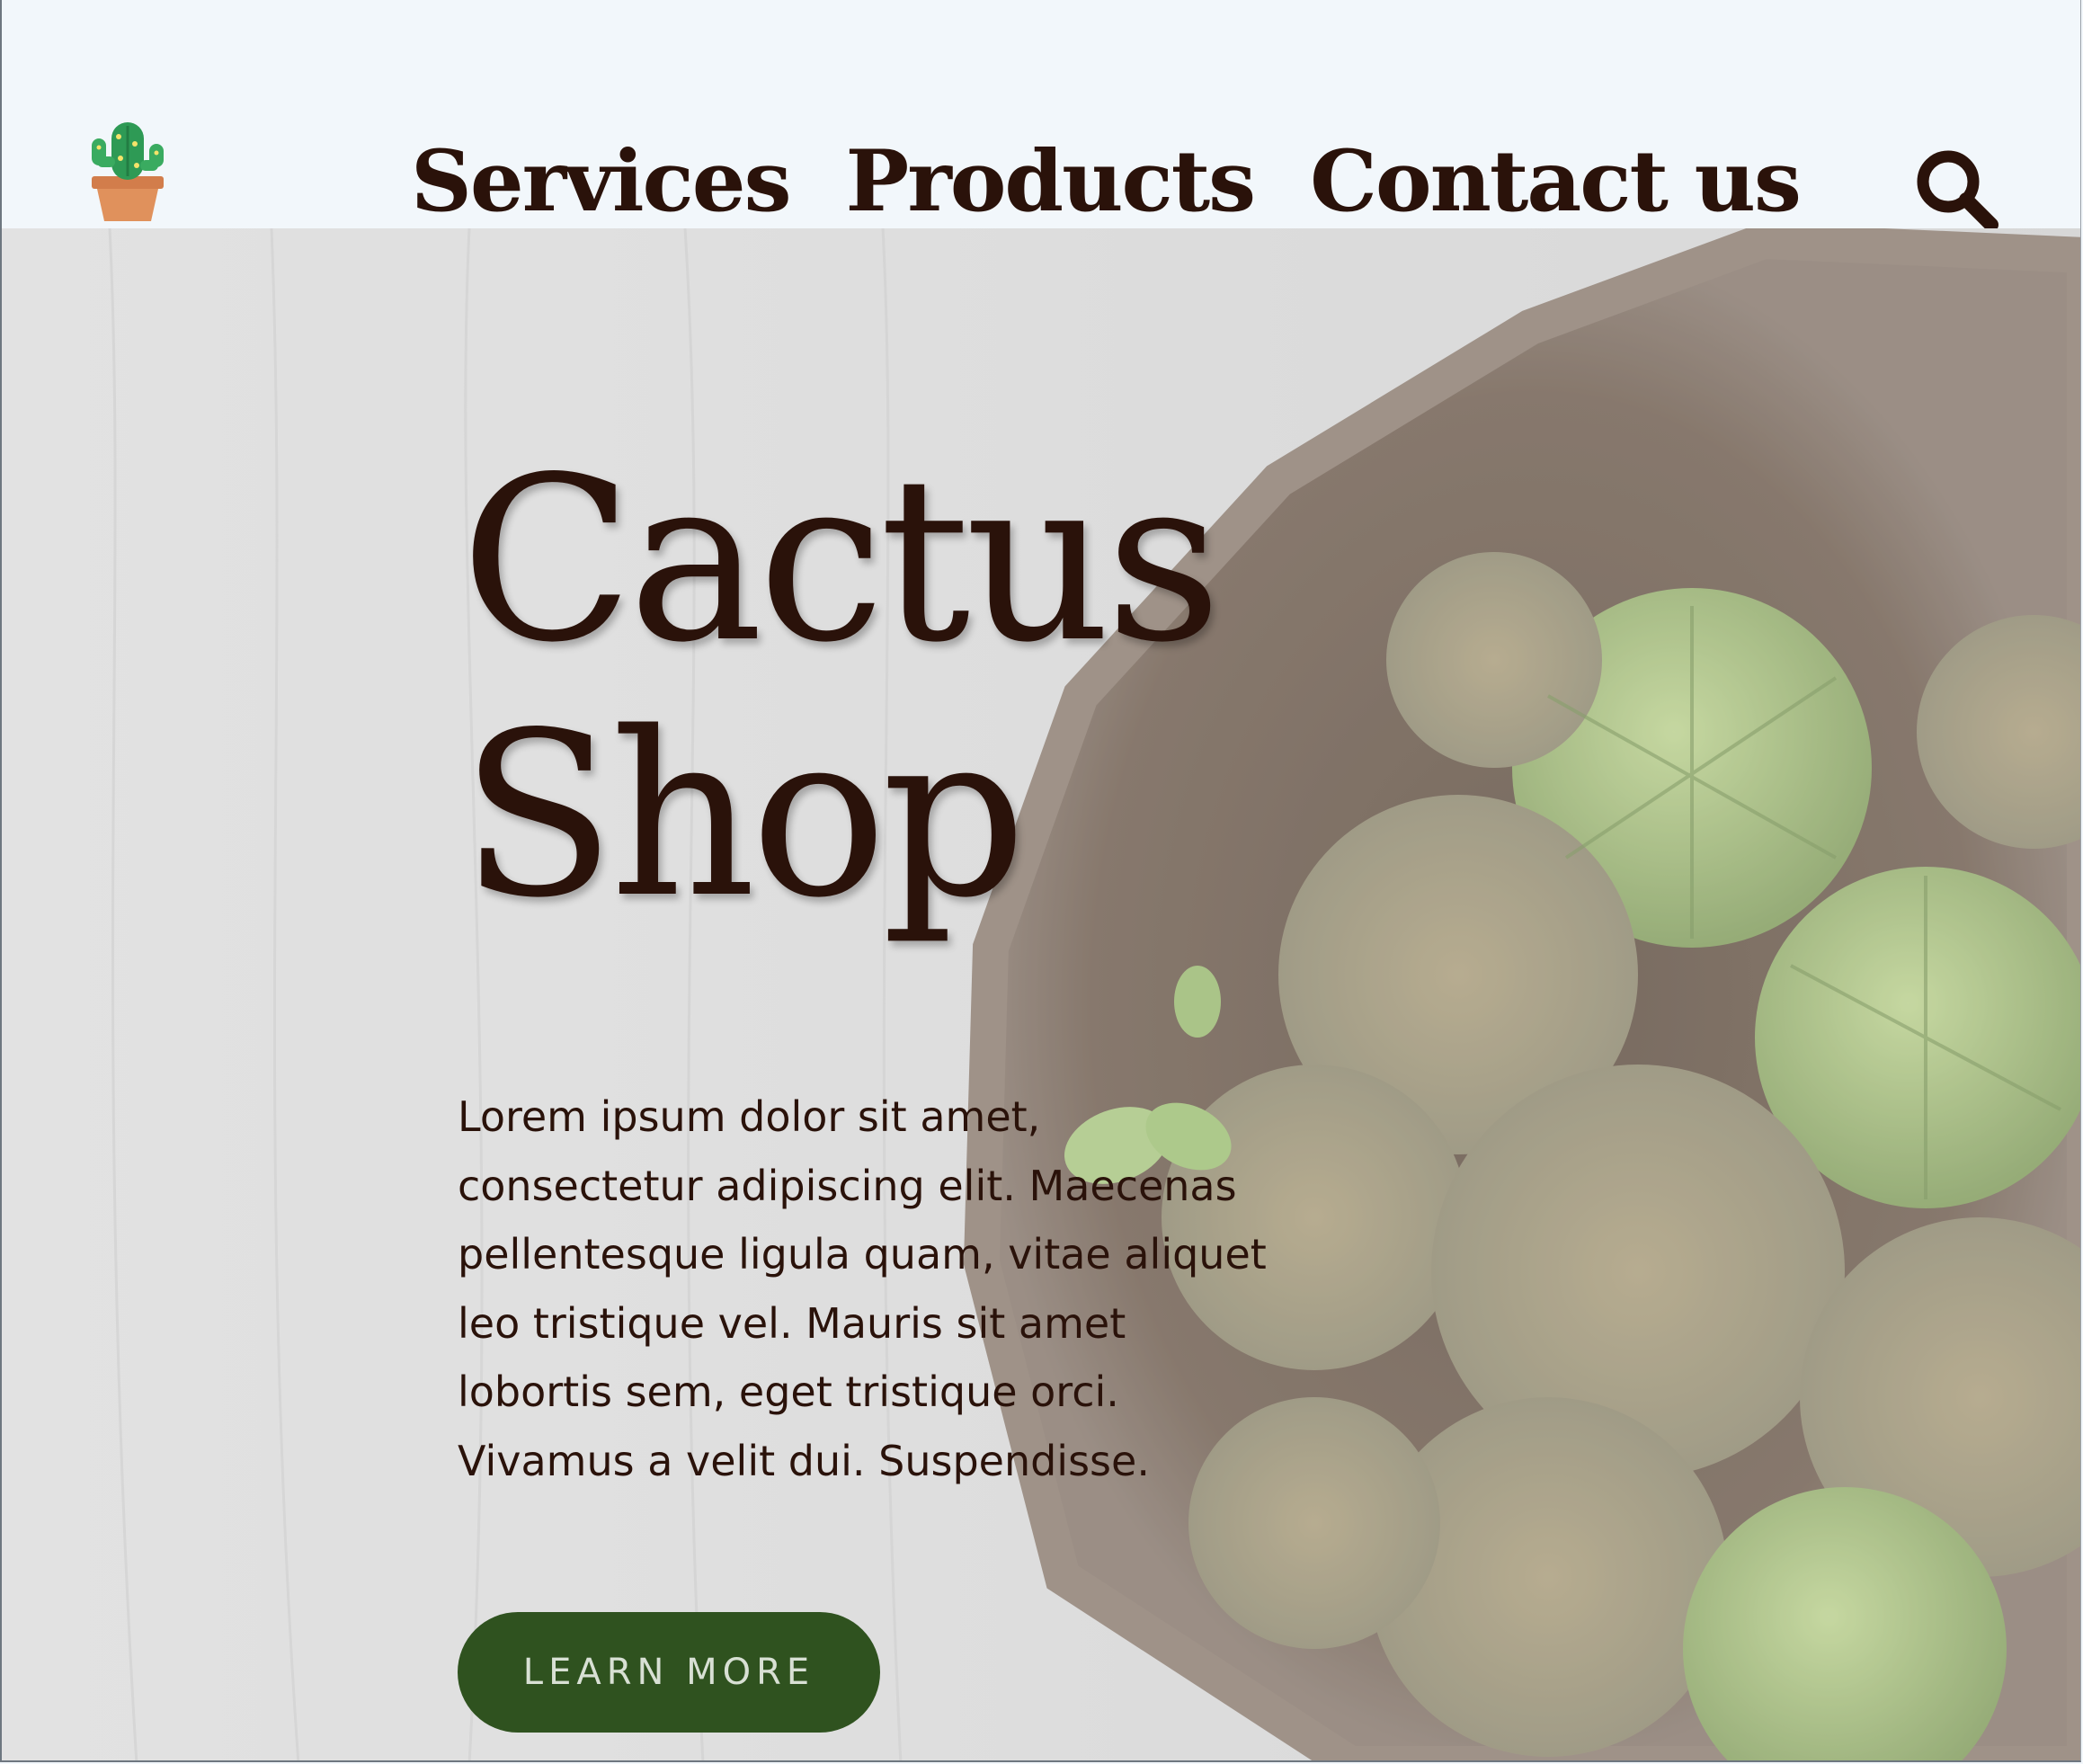 The height and width of the screenshot is (1764, 2083). What do you see at coordinates (1051, 181) in the screenshot?
I see `nav-products: Products` at bounding box center [1051, 181].